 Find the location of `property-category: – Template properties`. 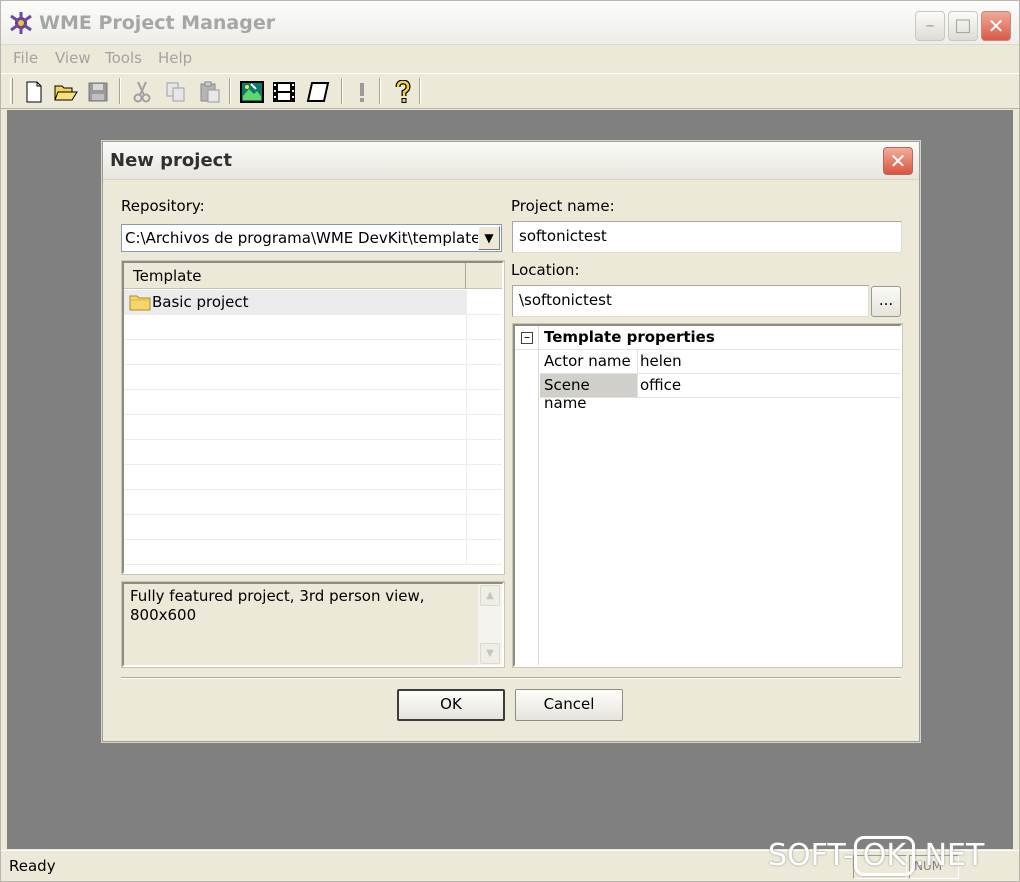

property-category: – Template properties is located at coordinates (707, 338).